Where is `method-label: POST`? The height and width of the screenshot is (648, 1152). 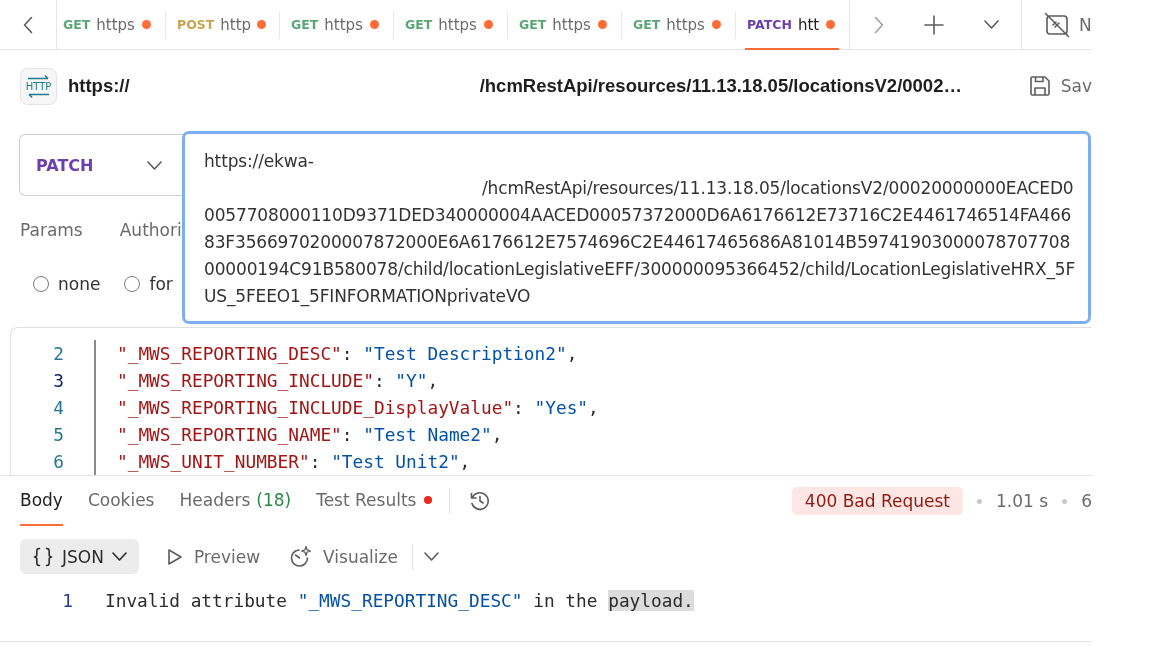 method-label: POST is located at coordinates (196, 24).